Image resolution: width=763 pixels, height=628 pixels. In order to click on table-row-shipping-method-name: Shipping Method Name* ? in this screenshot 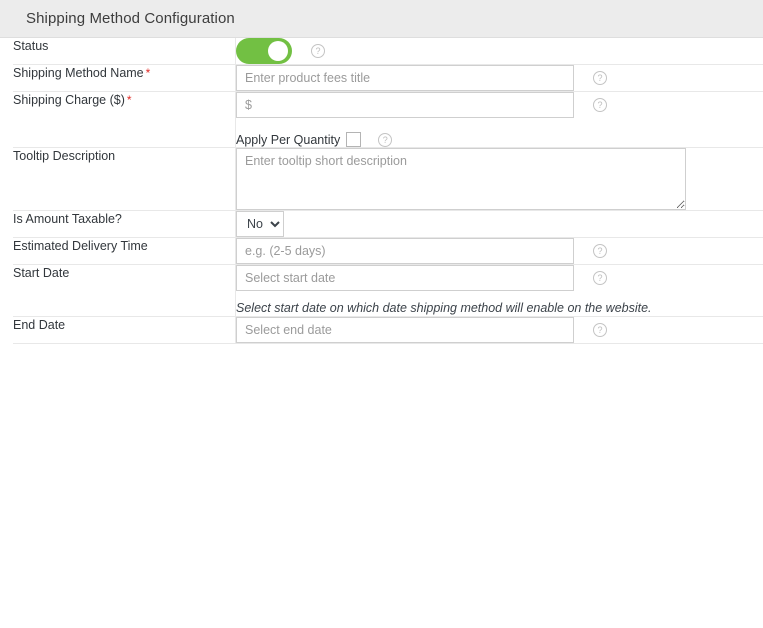, I will do `click(381, 78)`.